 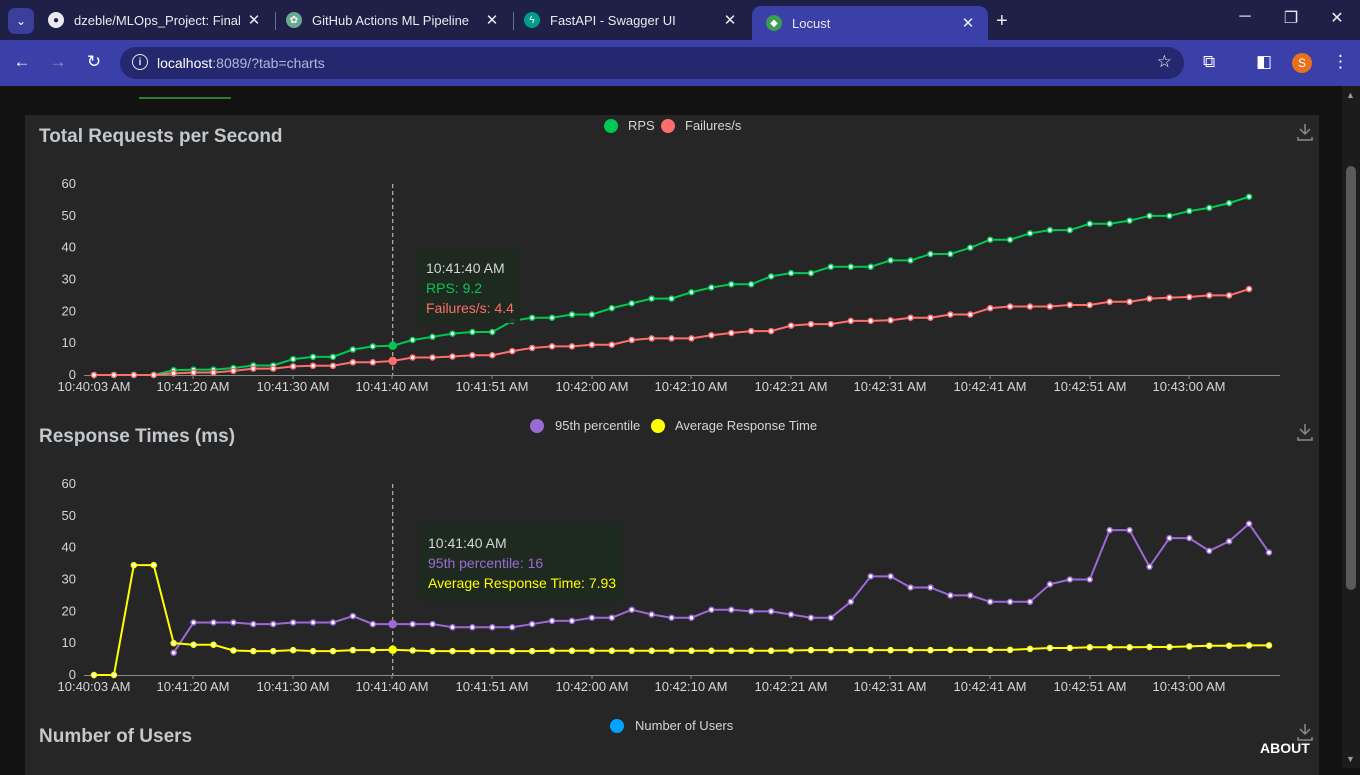 I want to click on back-button: ←, so click(x=22, y=62).